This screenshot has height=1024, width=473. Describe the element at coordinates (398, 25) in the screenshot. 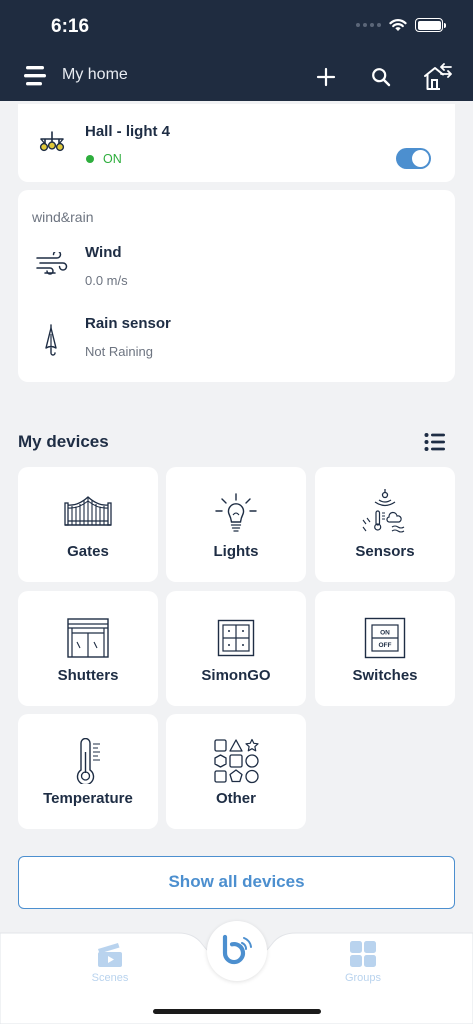

I see `wifi-icon` at that location.